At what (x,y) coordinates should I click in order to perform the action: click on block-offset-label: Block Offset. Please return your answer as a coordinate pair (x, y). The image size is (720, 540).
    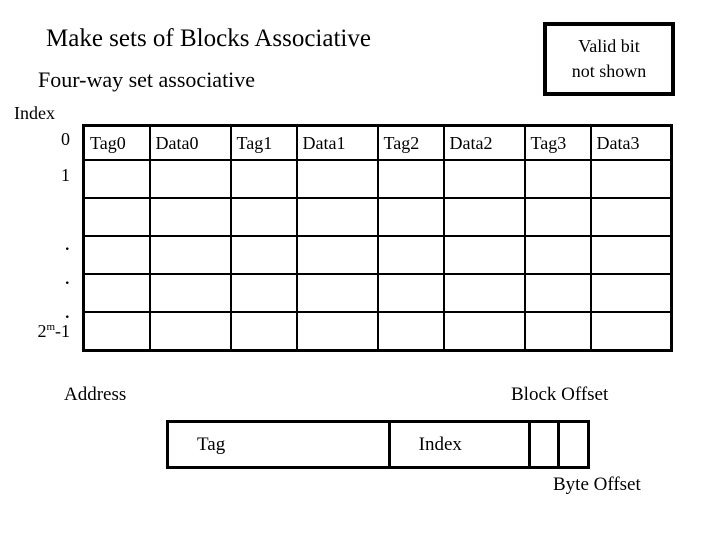
    Looking at the image, I should click on (560, 394).